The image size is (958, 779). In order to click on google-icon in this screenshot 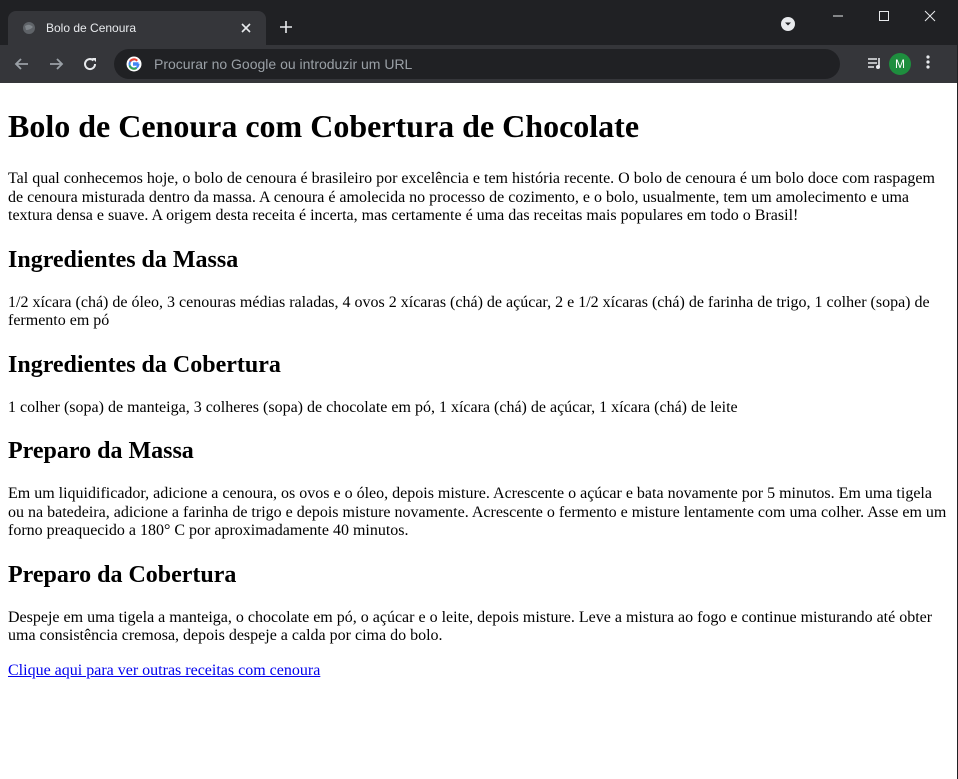, I will do `click(134, 64)`.